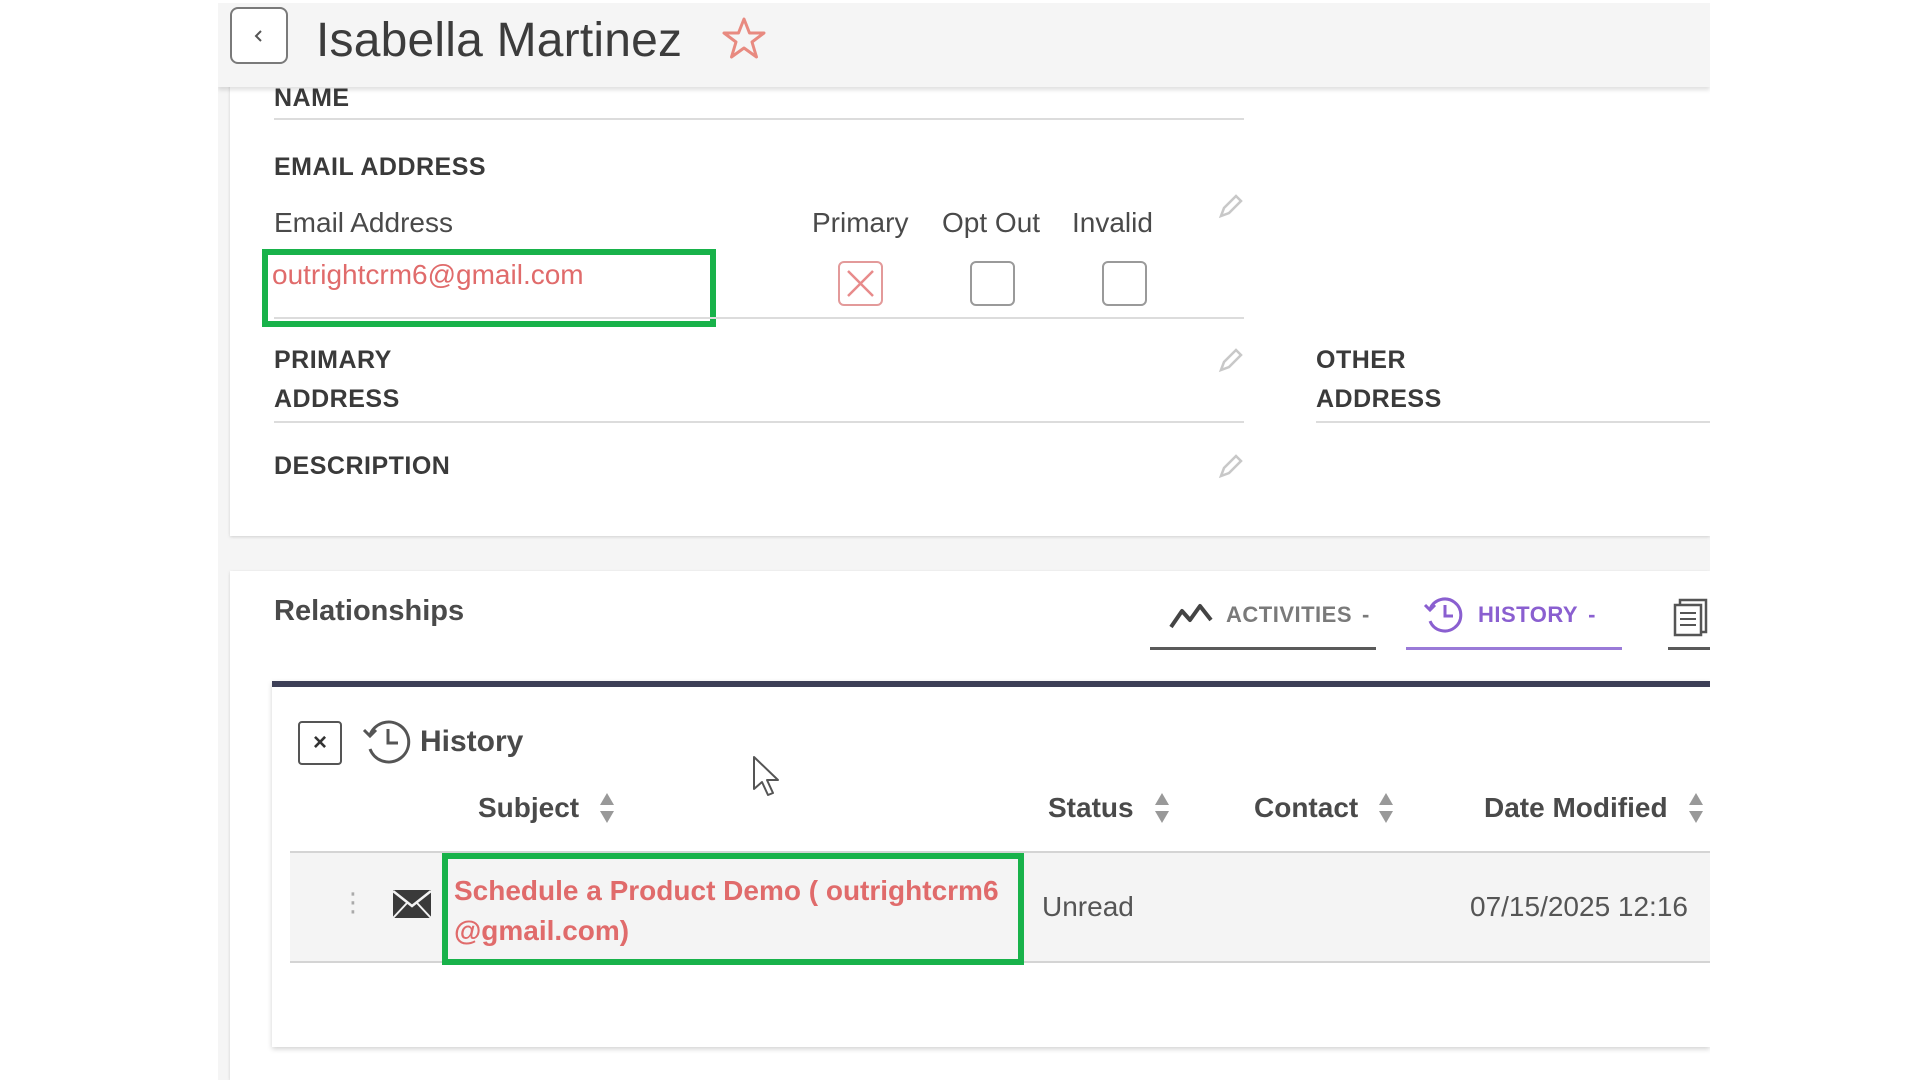 The height and width of the screenshot is (1080, 1920). Describe the element at coordinates (499, 40) in the screenshot. I see `record-title: Isabella Martinez` at that location.